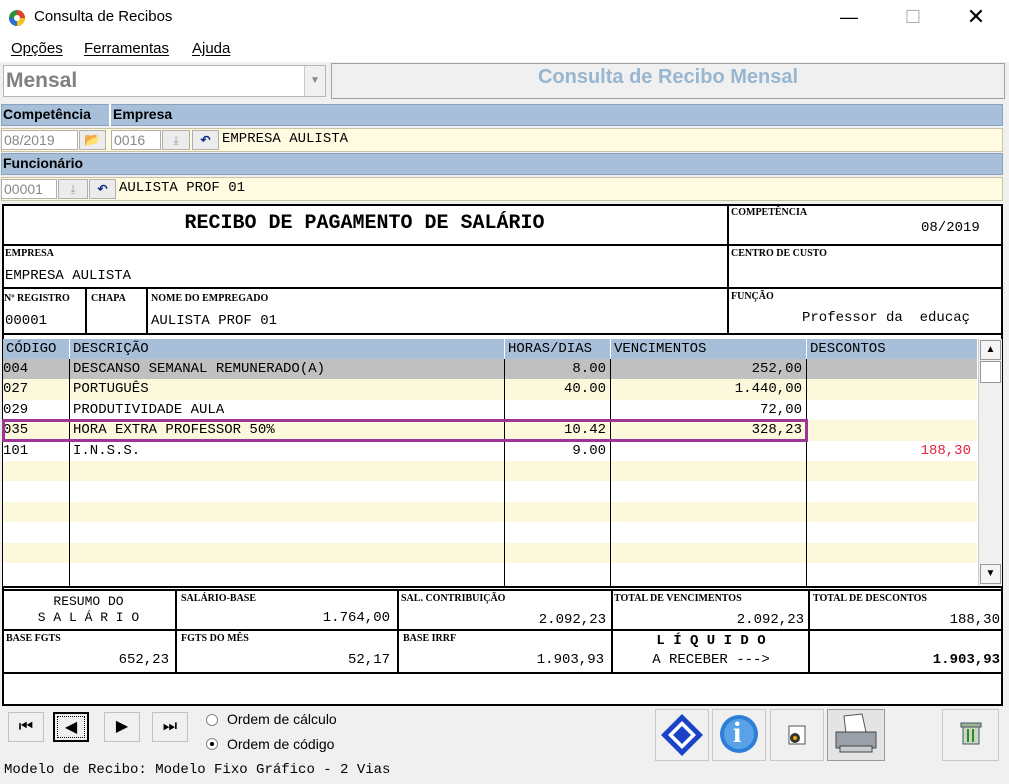 The image size is (1009, 784). Describe the element at coordinates (210, 298) in the screenshot. I see `nome-caption: NOME DO EMPREGADO` at that location.